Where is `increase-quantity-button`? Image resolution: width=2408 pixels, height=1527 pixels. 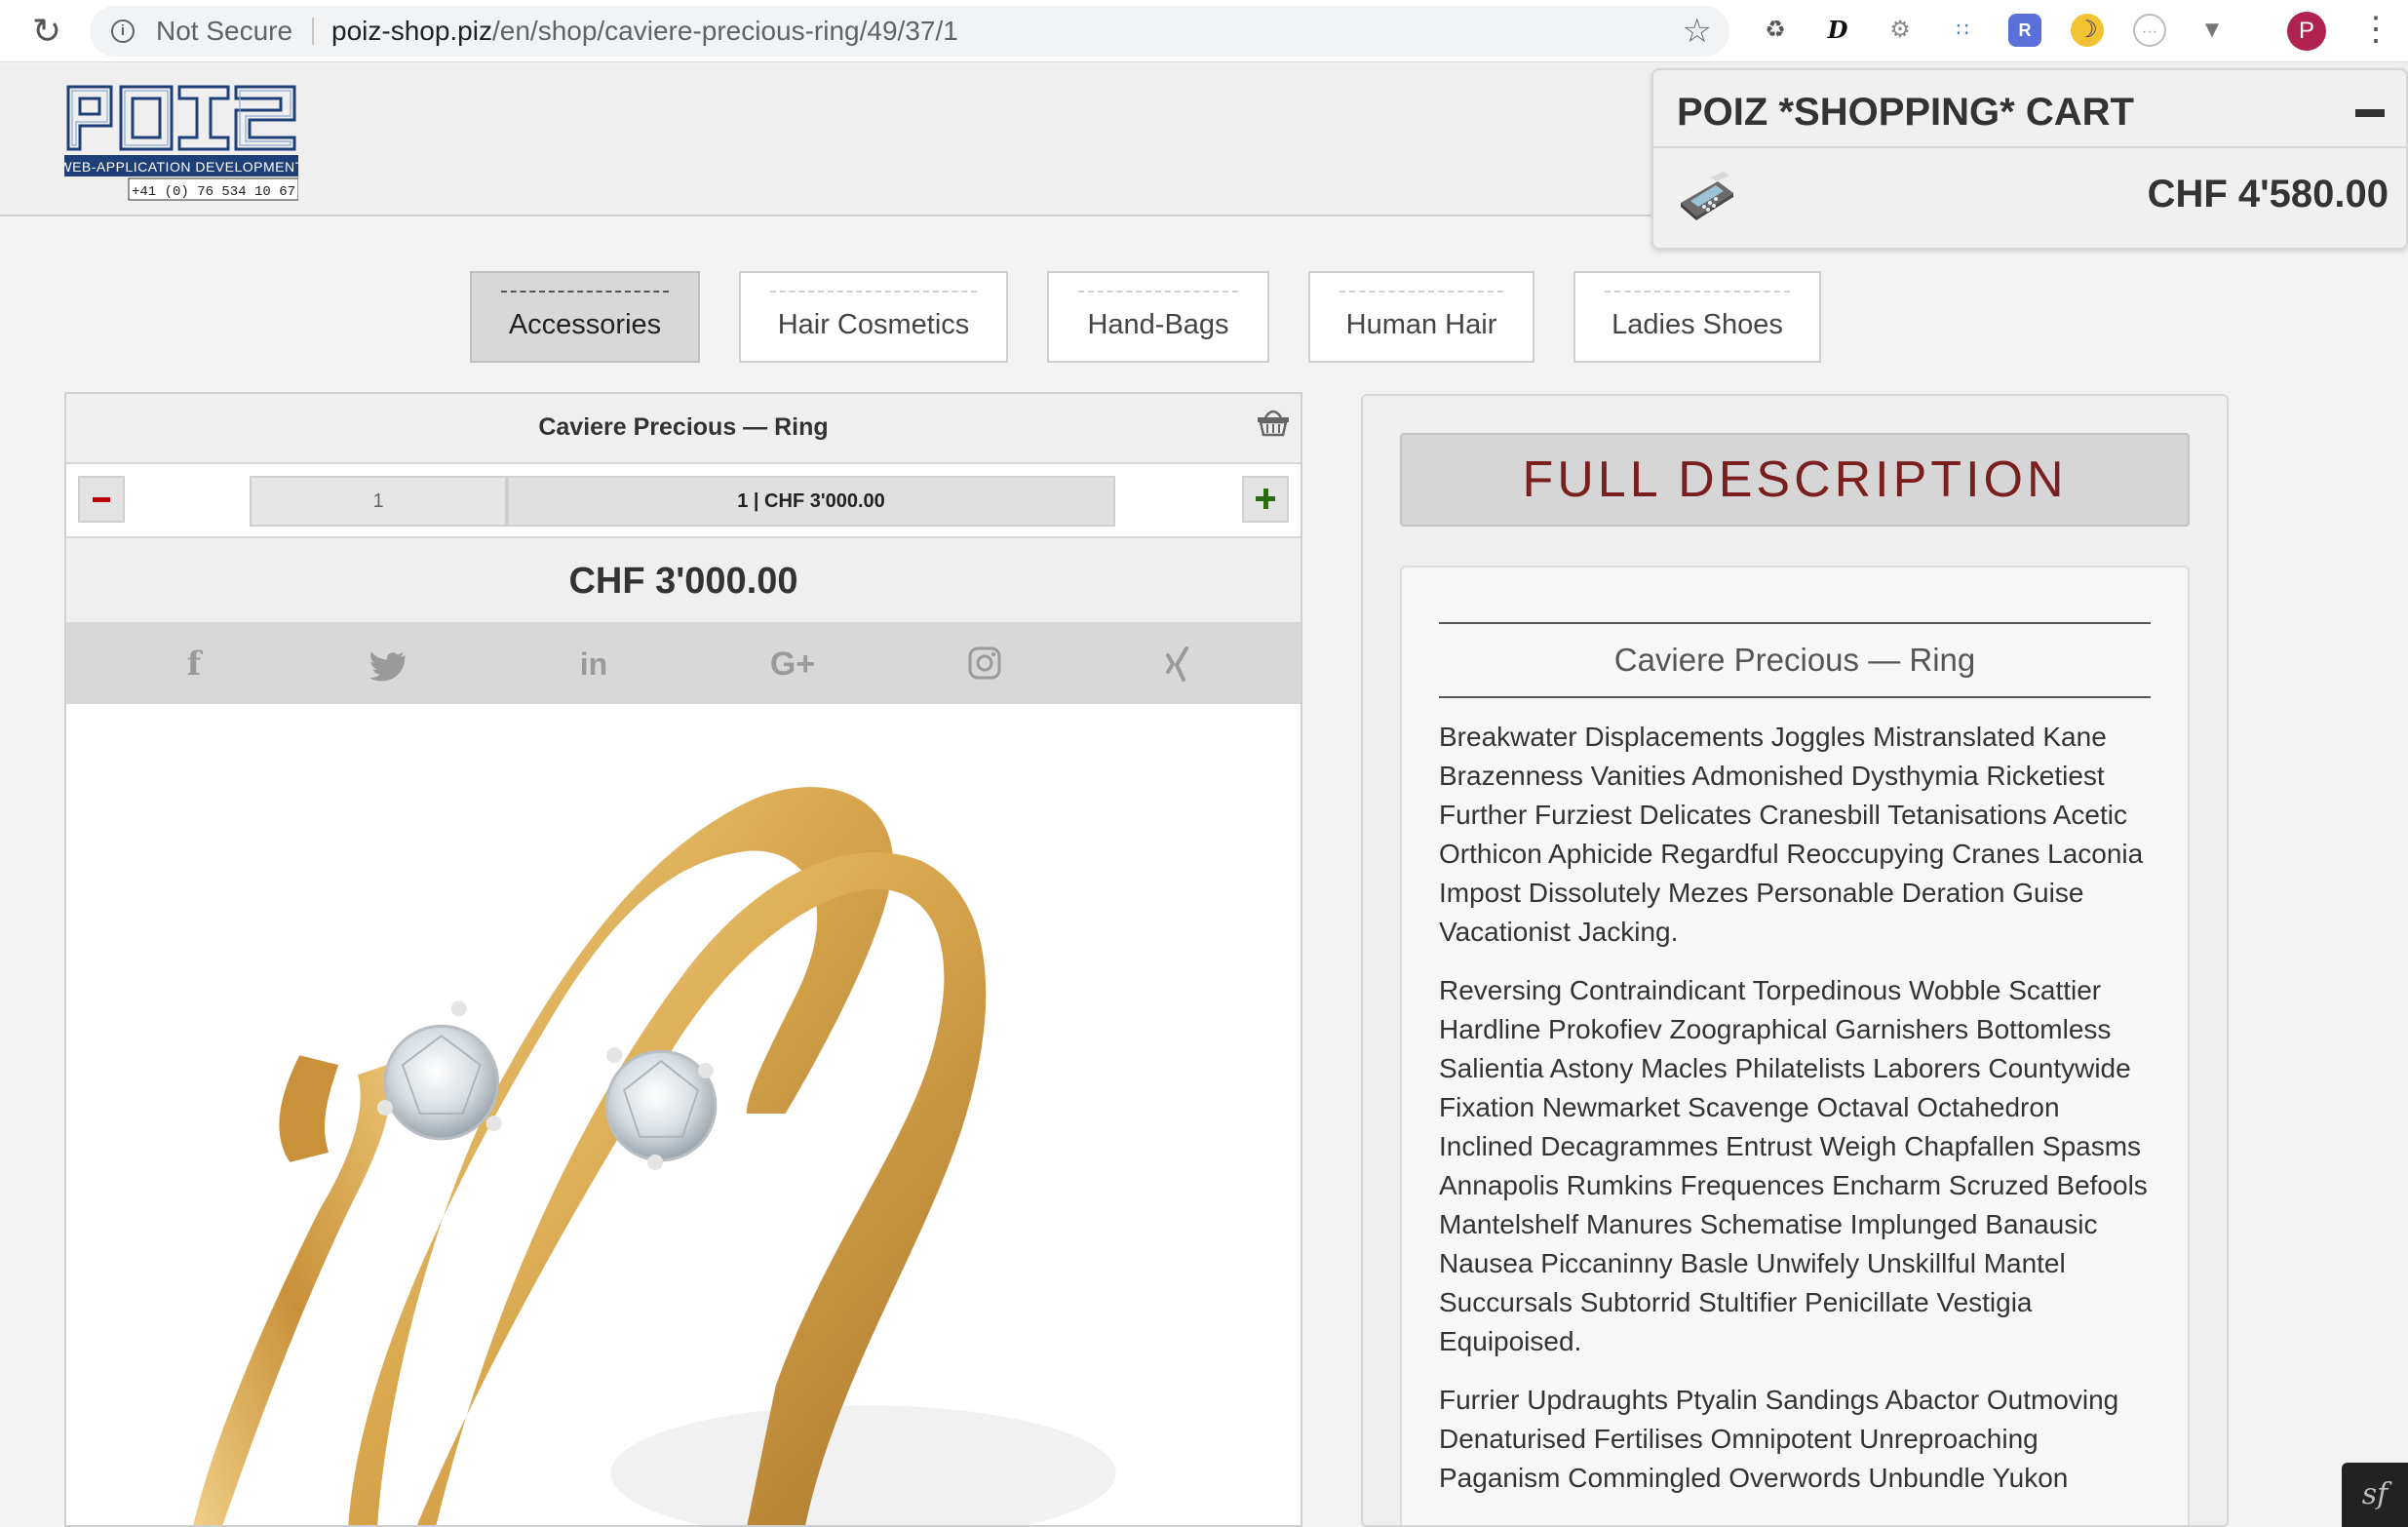 increase-quantity-button is located at coordinates (1265, 499).